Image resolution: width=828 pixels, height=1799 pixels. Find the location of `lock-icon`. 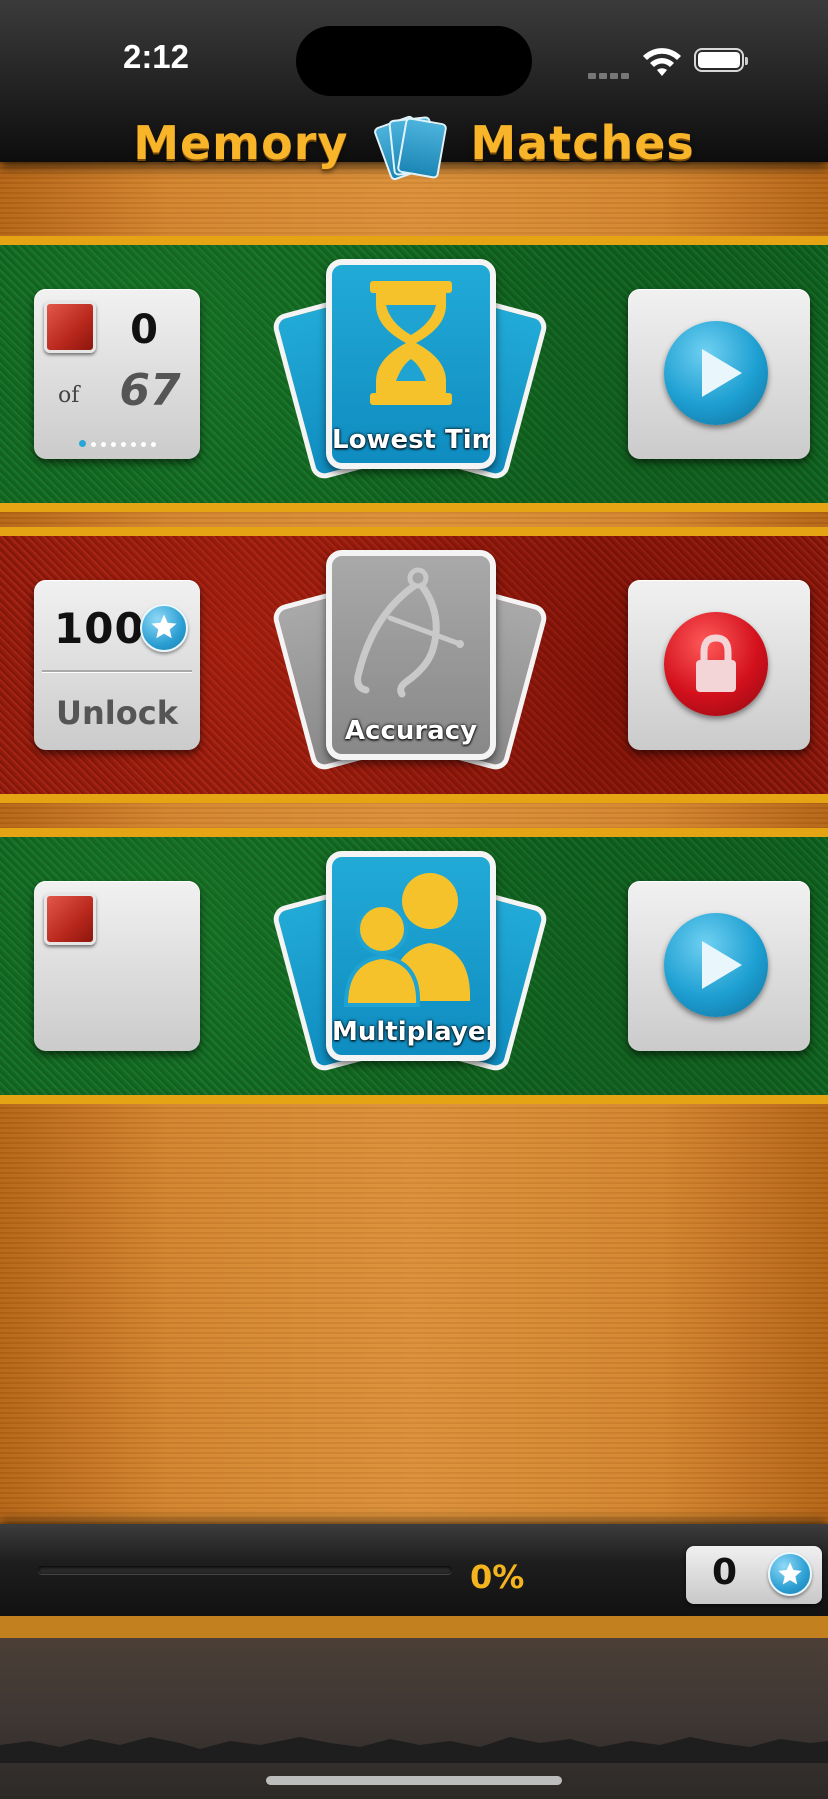

lock-icon is located at coordinates (716, 663).